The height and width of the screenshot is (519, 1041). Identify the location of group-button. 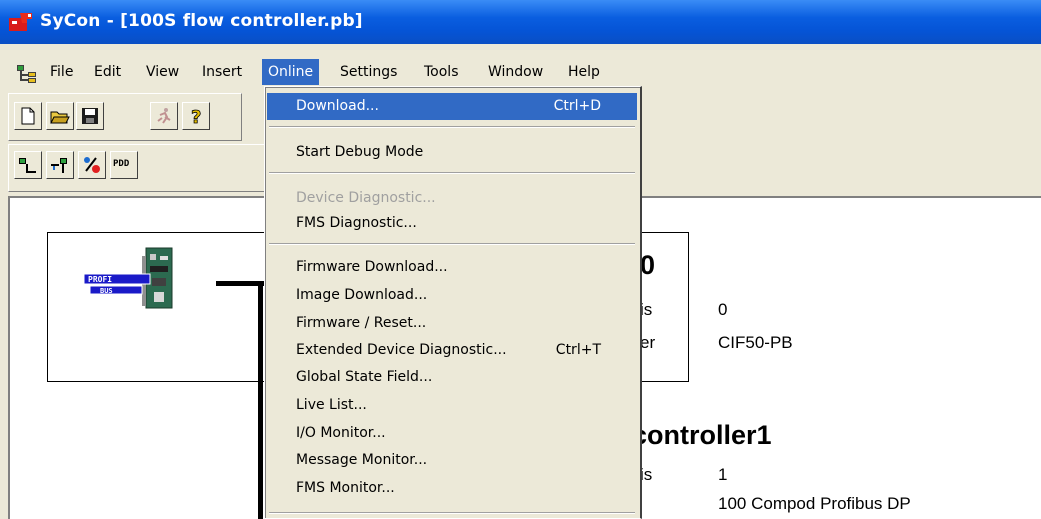
(92, 165).